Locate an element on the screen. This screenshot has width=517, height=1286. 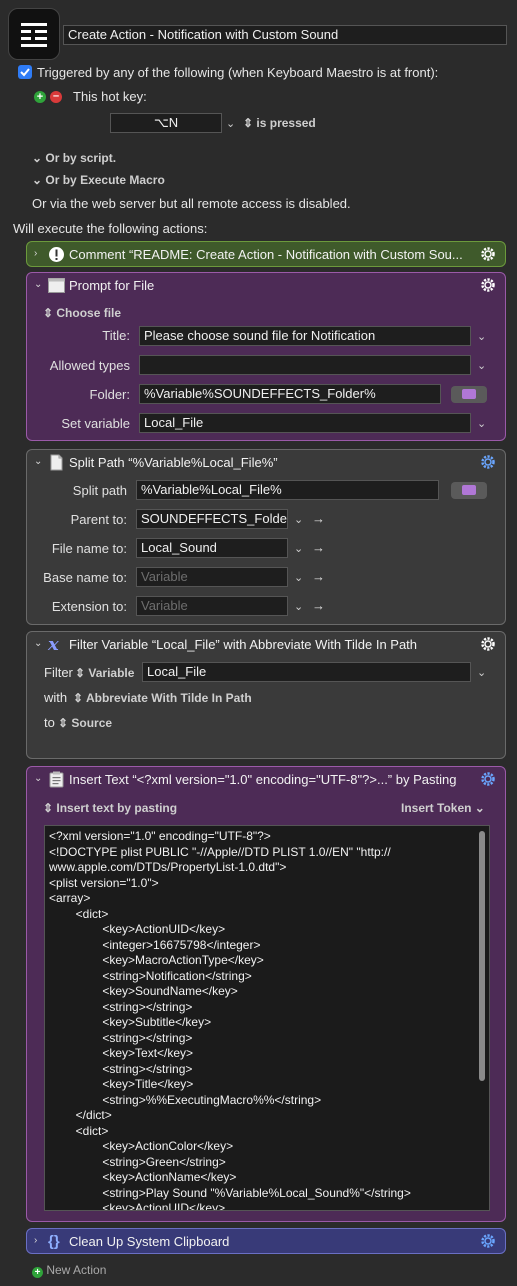
to-destination-select: ⇕ Source is located at coordinates (85, 723).